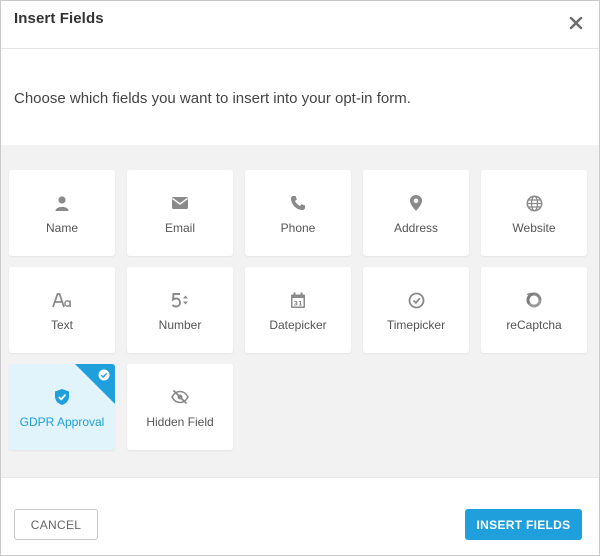  I want to click on field-tile-phone: Phone, so click(298, 213).